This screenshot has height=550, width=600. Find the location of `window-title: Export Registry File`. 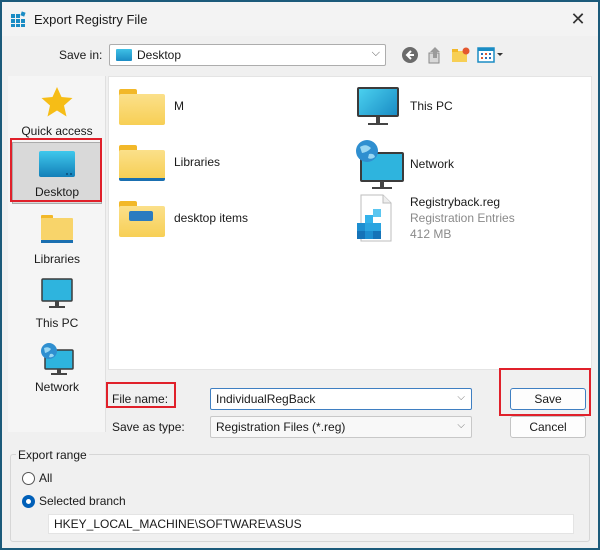

window-title: Export Registry File is located at coordinates (91, 19).